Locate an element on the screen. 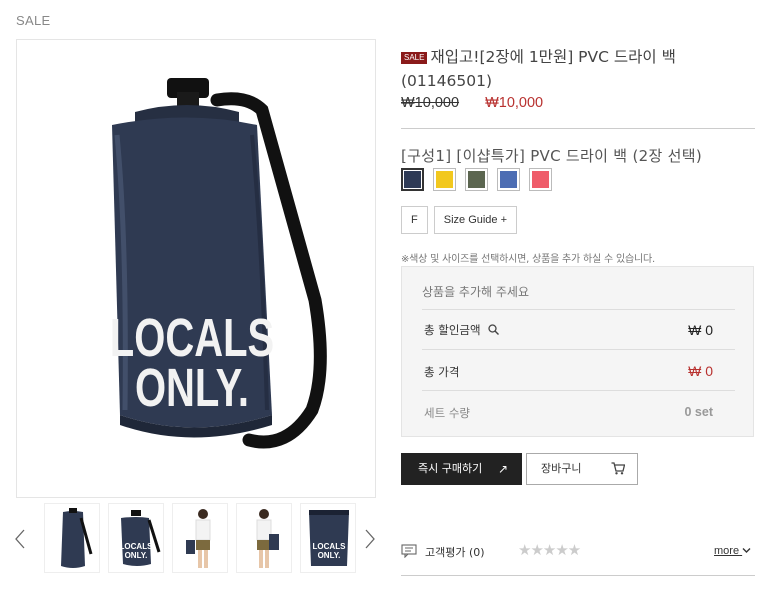 The height and width of the screenshot is (599, 775). cart-label: 장바구니 is located at coordinates (561, 468).